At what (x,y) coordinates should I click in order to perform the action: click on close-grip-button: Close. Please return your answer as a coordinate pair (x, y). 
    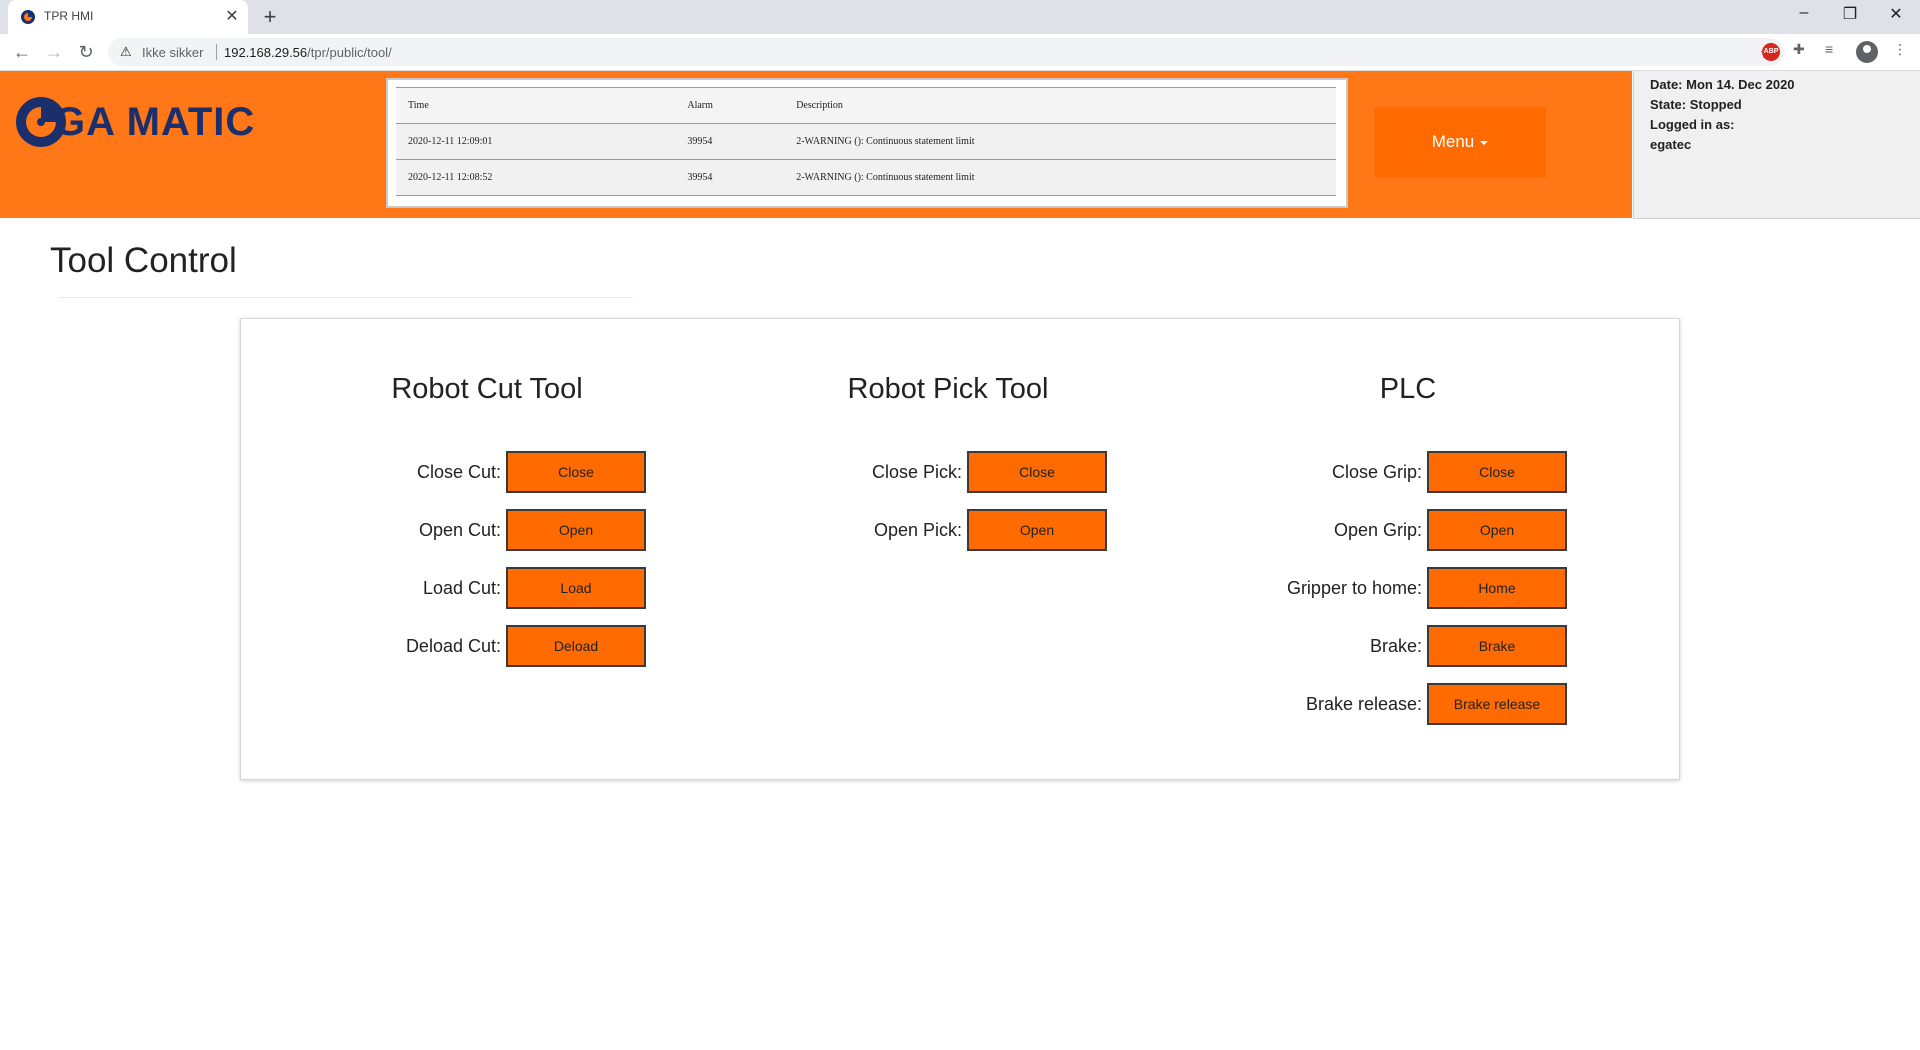
    Looking at the image, I should click on (1497, 472).